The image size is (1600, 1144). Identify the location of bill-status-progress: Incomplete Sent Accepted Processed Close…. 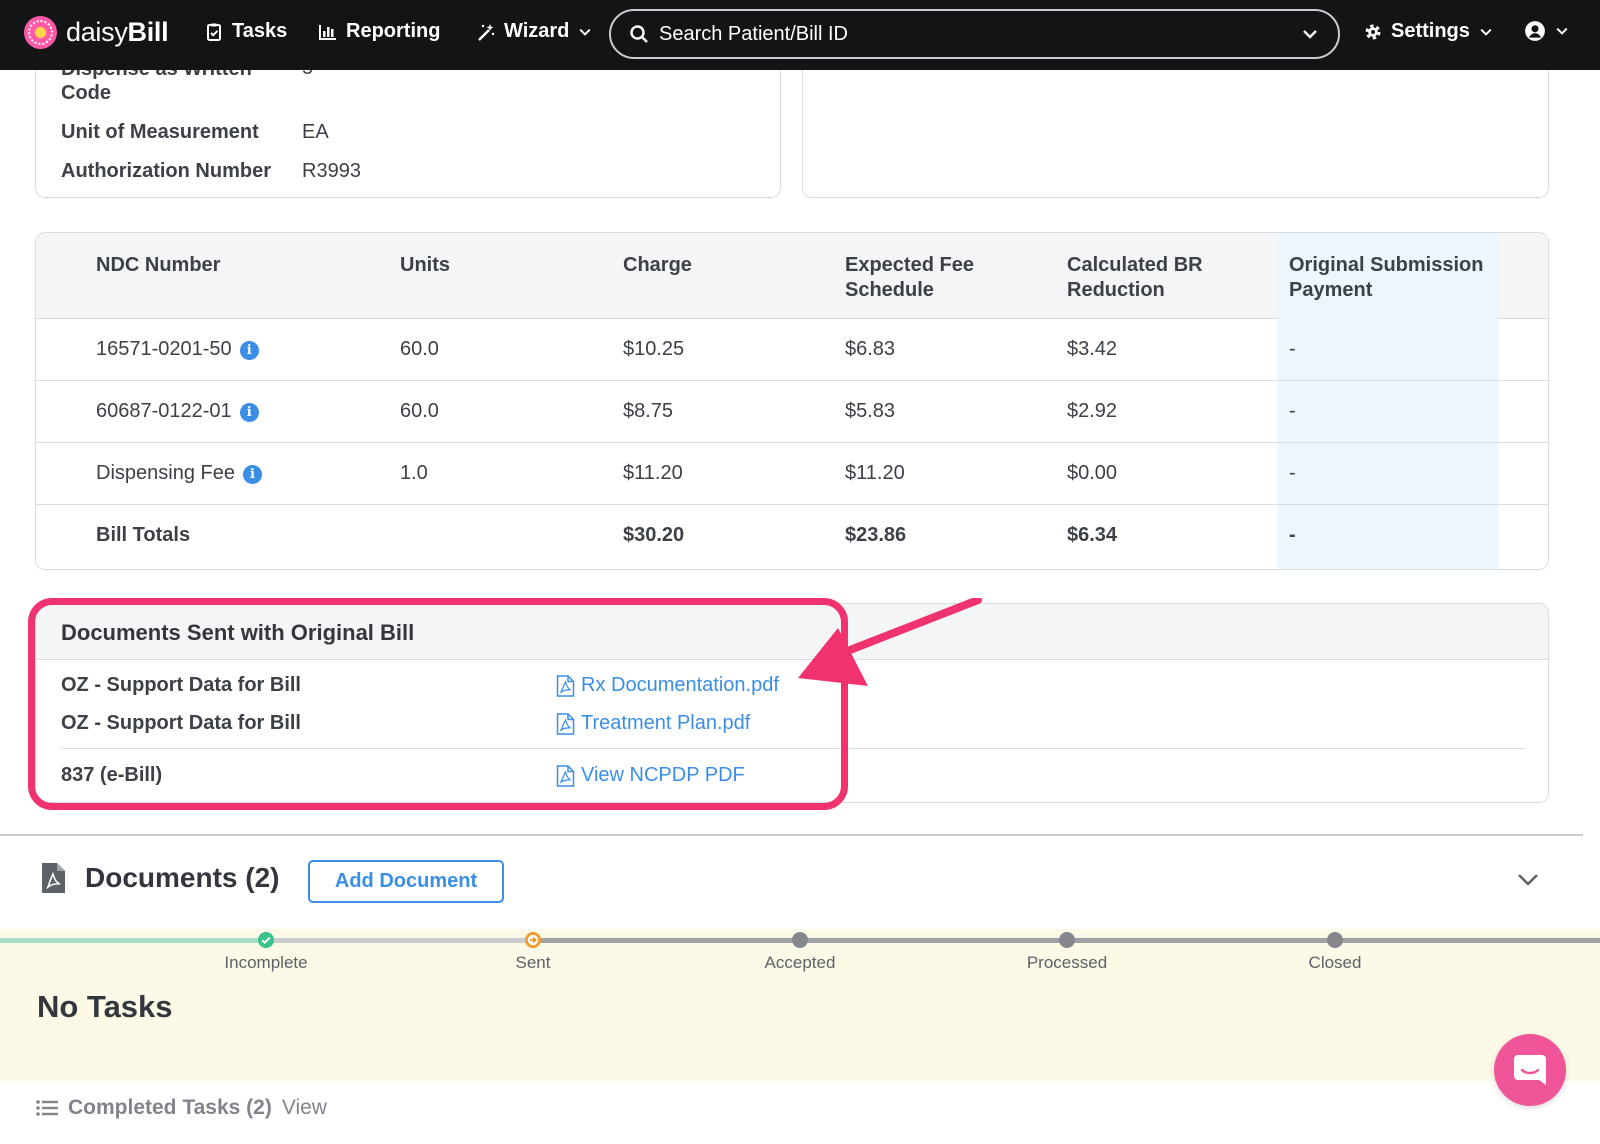
(800, 1005).